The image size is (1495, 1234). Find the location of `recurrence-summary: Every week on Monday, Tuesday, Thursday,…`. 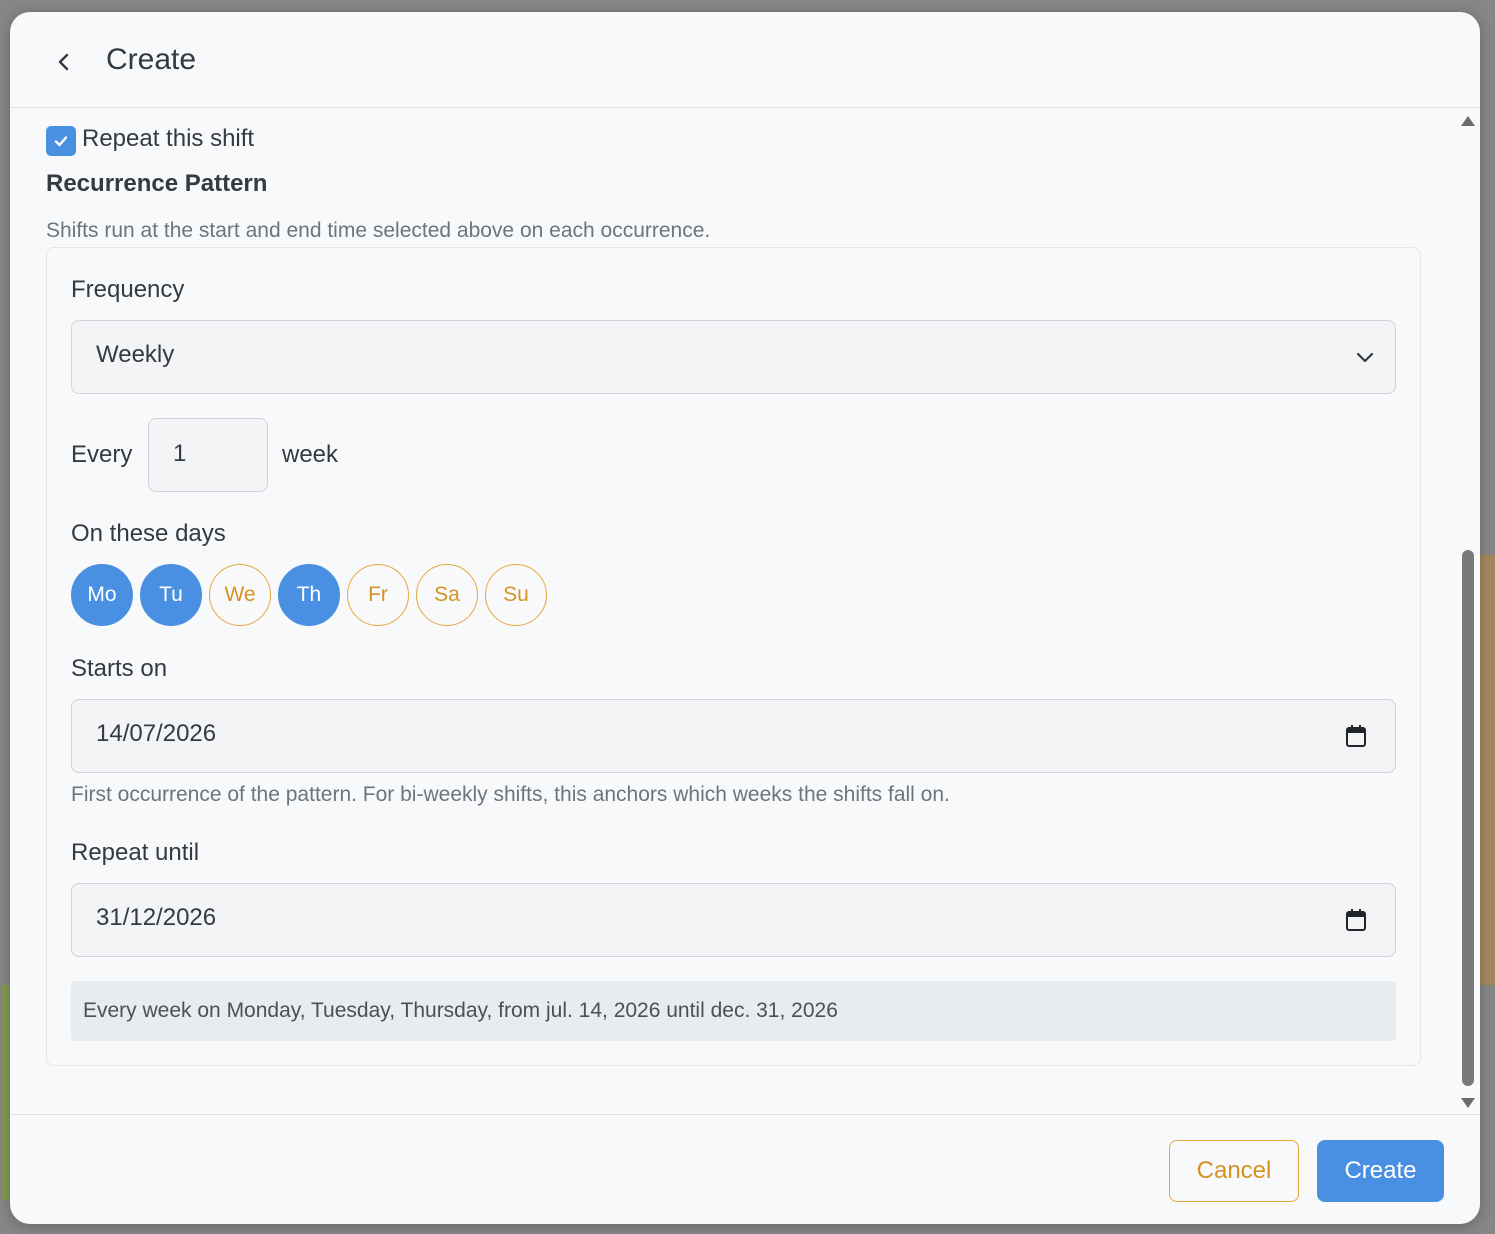

recurrence-summary: Every week on Monday, Tuesday, Thursday,… is located at coordinates (733, 1011).